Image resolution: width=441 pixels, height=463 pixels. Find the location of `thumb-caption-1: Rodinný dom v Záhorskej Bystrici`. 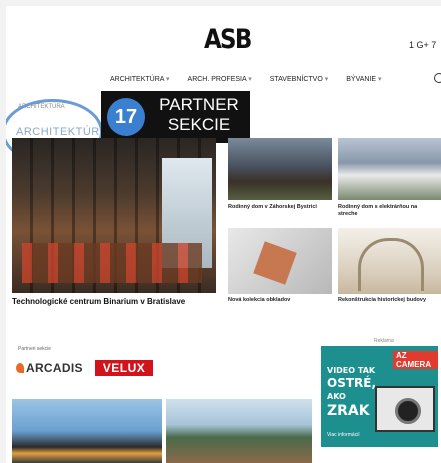

thumb-caption-1: Rodinný dom v Záhorskej Bystrici is located at coordinates (278, 207).